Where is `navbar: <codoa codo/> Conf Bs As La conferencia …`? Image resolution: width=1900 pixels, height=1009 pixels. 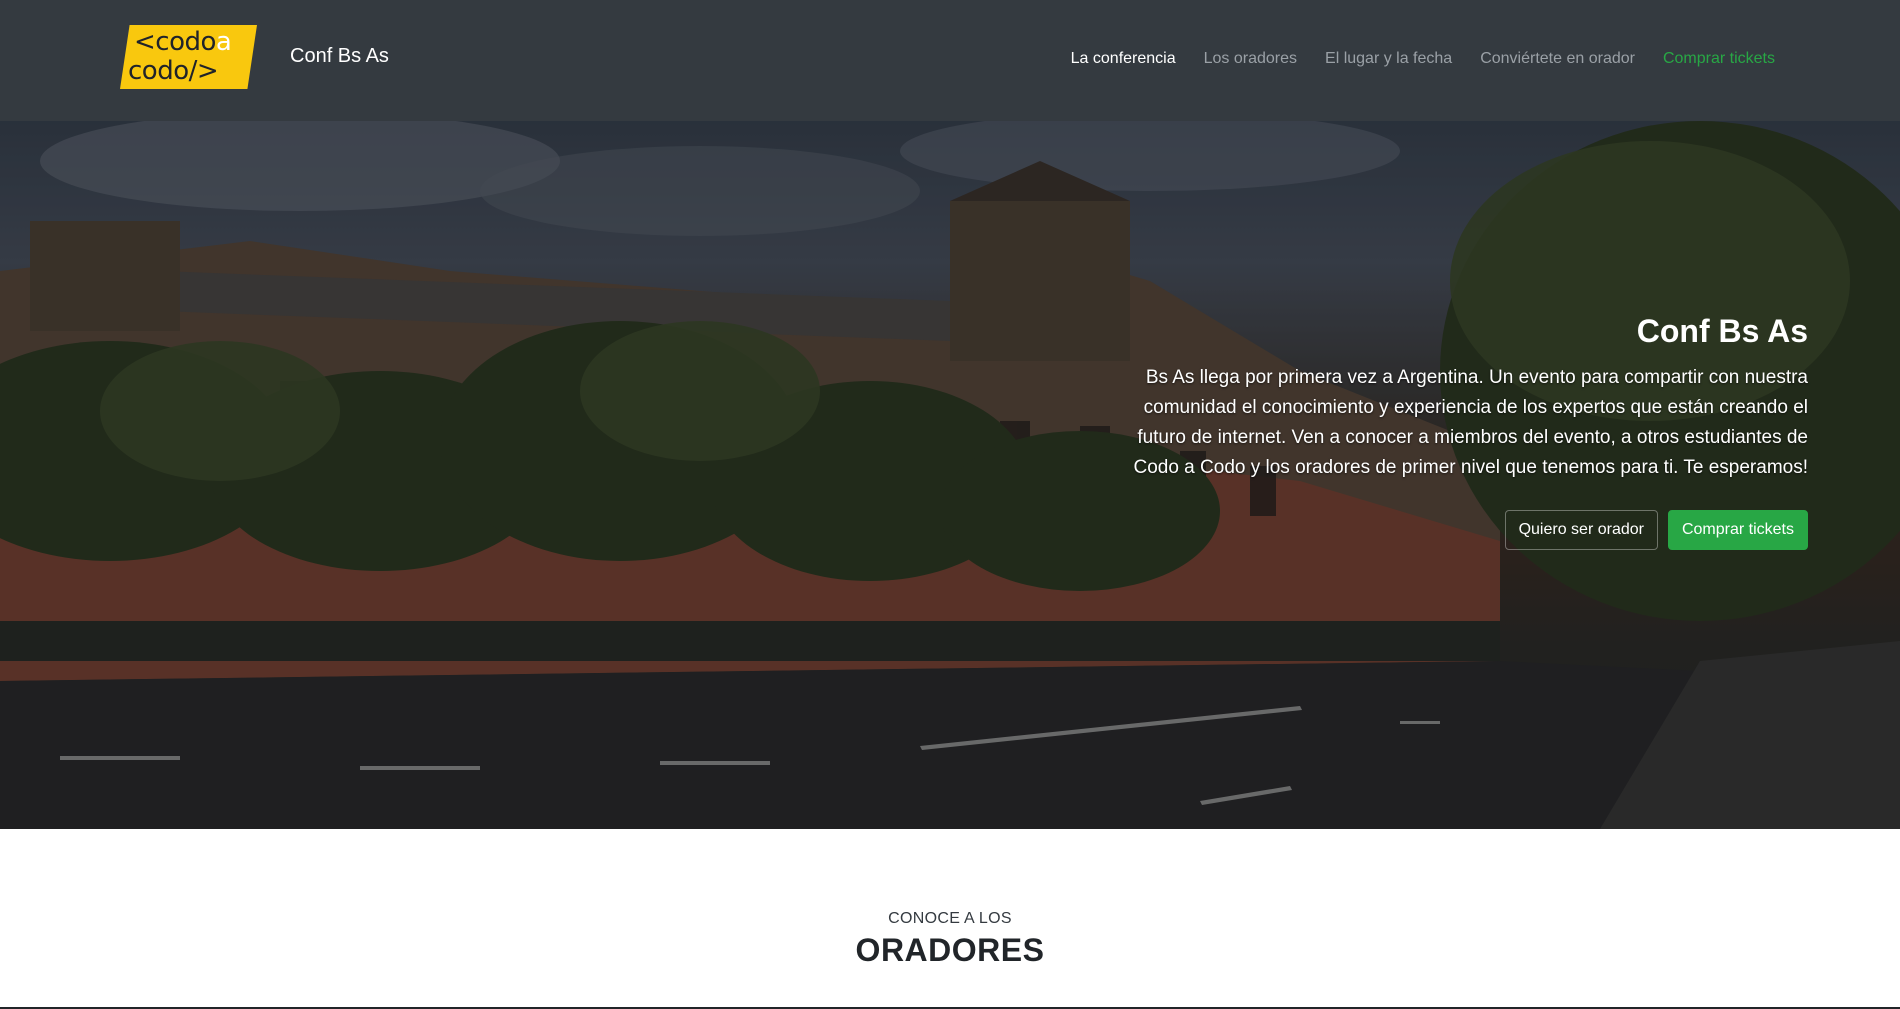
navbar: <codoa codo/> Conf Bs As La conferencia … is located at coordinates (950, 60).